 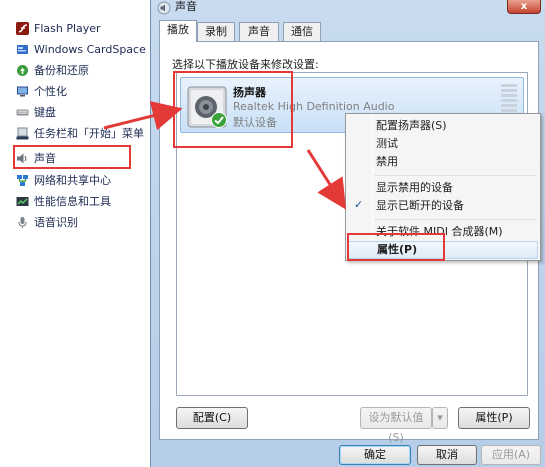 What do you see at coordinates (22, 158) in the screenshot?
I see `sound-icon` at bounding box center [22, 158].